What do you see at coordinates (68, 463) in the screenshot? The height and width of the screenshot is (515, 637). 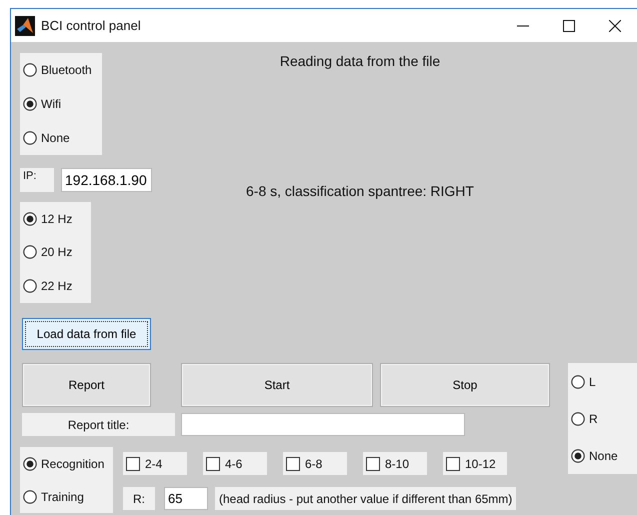 I see `radio-option: Recognition` at bounding box center [68, 463].